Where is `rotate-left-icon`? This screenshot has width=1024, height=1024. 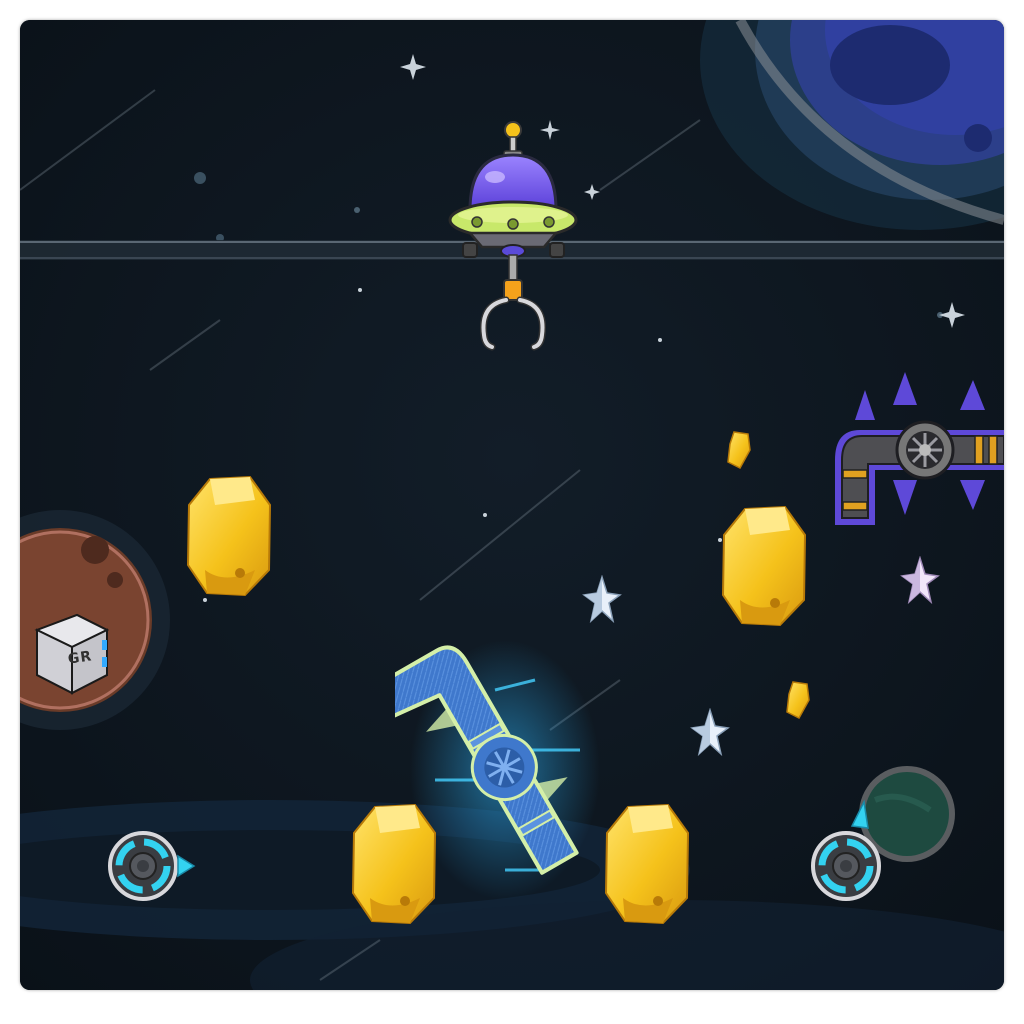
rotate-left-icon is located at coordinates (186, 866).